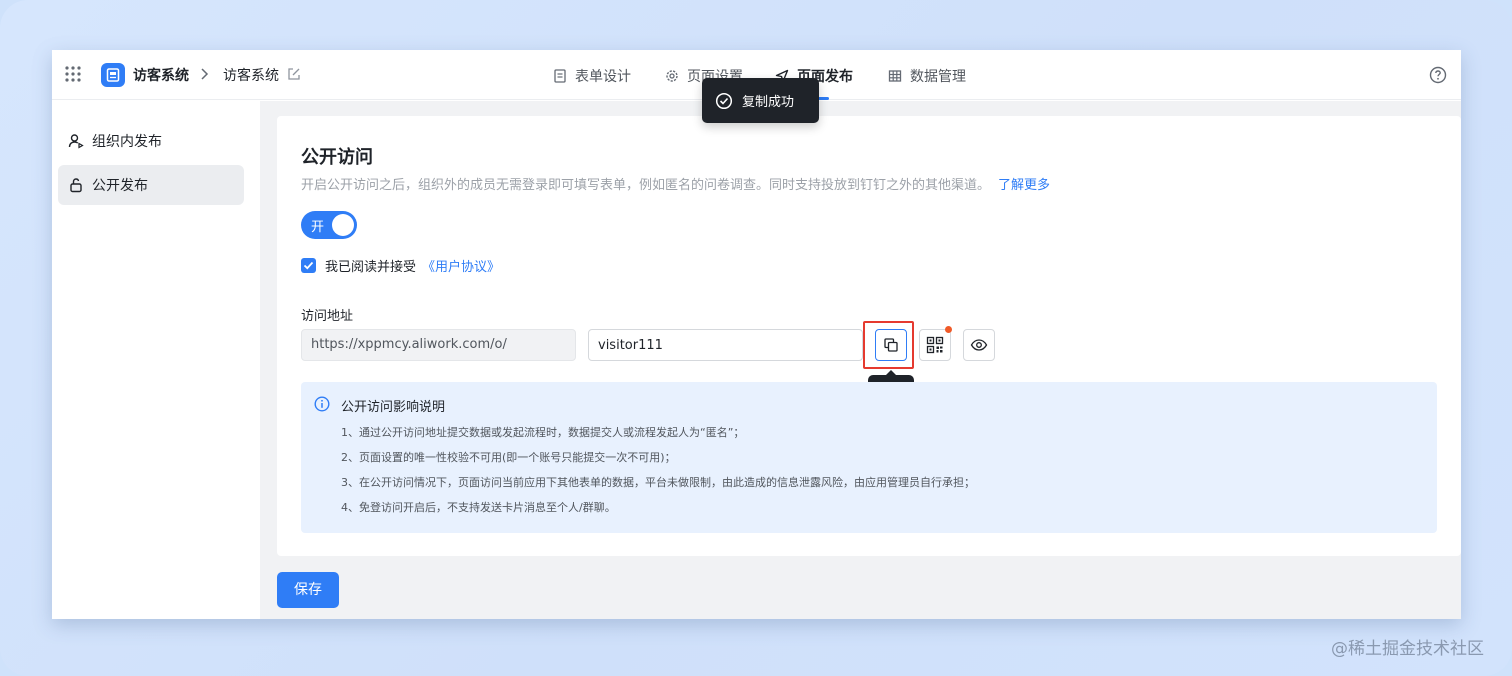 This screenshot has height=676, width=1512. What do you see at coordinates (461, 265) in the screenshot?
I see `user-agreement-link: 《用户协议》` at bounding box center [461, 265].